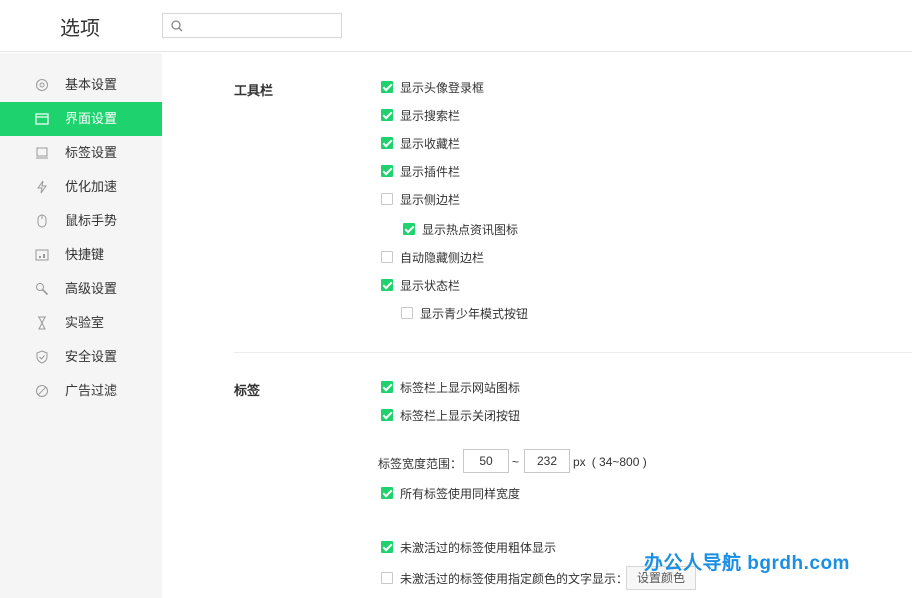 The height and width of the screenshot is (598, 912). I want to click on option-auto-hide-sidebar: 自动隐藏侧边栏, so click(432, 257).